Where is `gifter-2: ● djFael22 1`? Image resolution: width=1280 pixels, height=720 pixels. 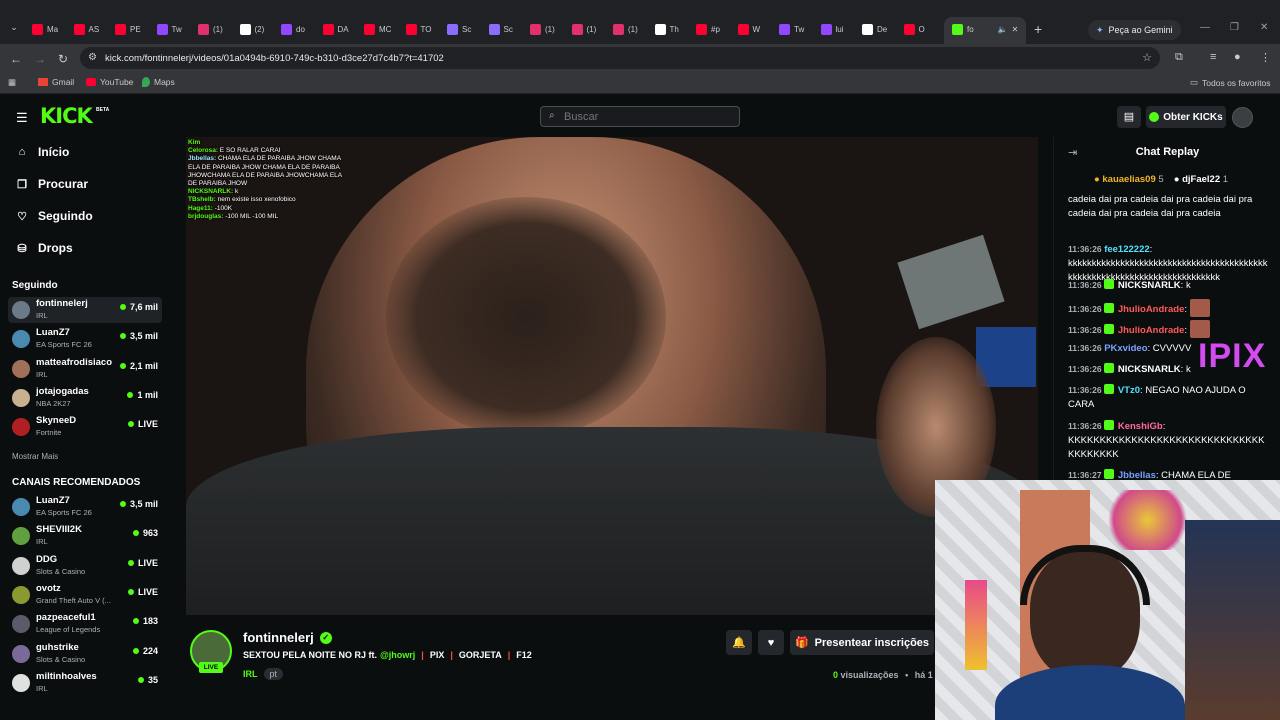
gifter-2: ● djFael22 1 is located at coordinates (1201, 179).